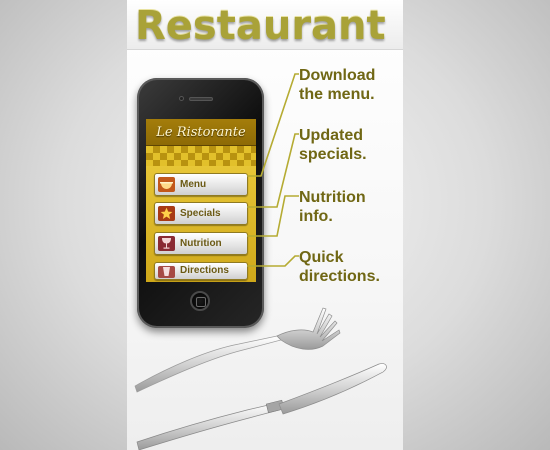 Image resolution: width=550 pixels, height=450 pixels. I want to click on callout-quick-directions: Quick directions., so click(339, 267).